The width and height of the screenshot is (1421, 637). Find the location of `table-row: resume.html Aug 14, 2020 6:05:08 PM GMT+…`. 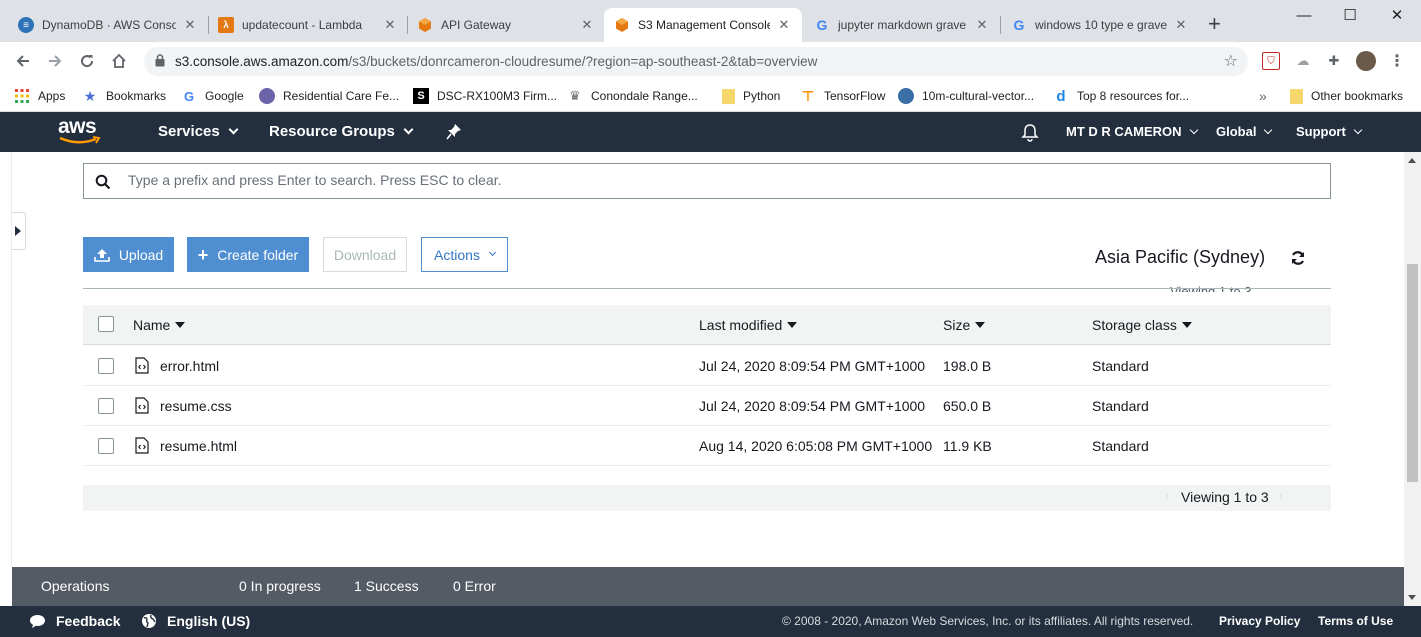

table-row: resume.html Aug 14, 2020 6:05:08 PM GMT+… is located at coordinates (707, 446).